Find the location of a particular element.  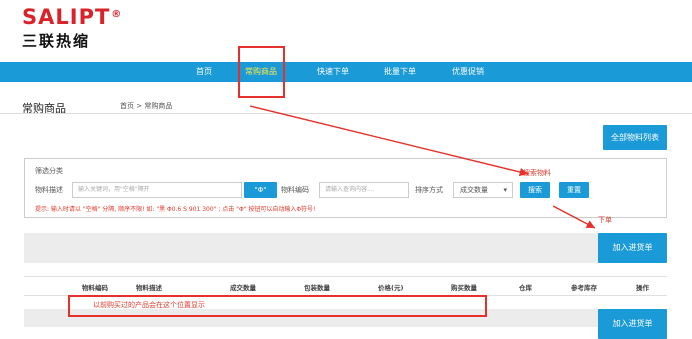

arrow-to-add-cart is located at coordinates (574, 217).